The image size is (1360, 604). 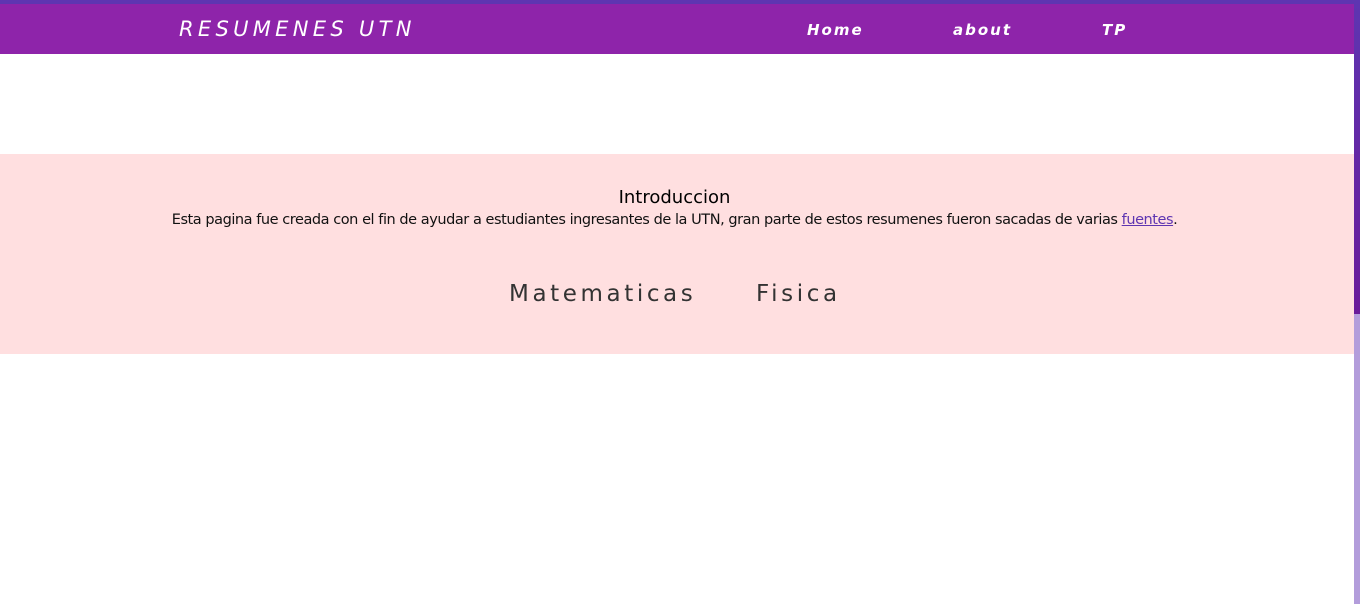 What do you see at coordinates (297, 29) in the screenshot?
I see `brand-logo-link: RESUMENES UTN` at bounding box center [297, 29].